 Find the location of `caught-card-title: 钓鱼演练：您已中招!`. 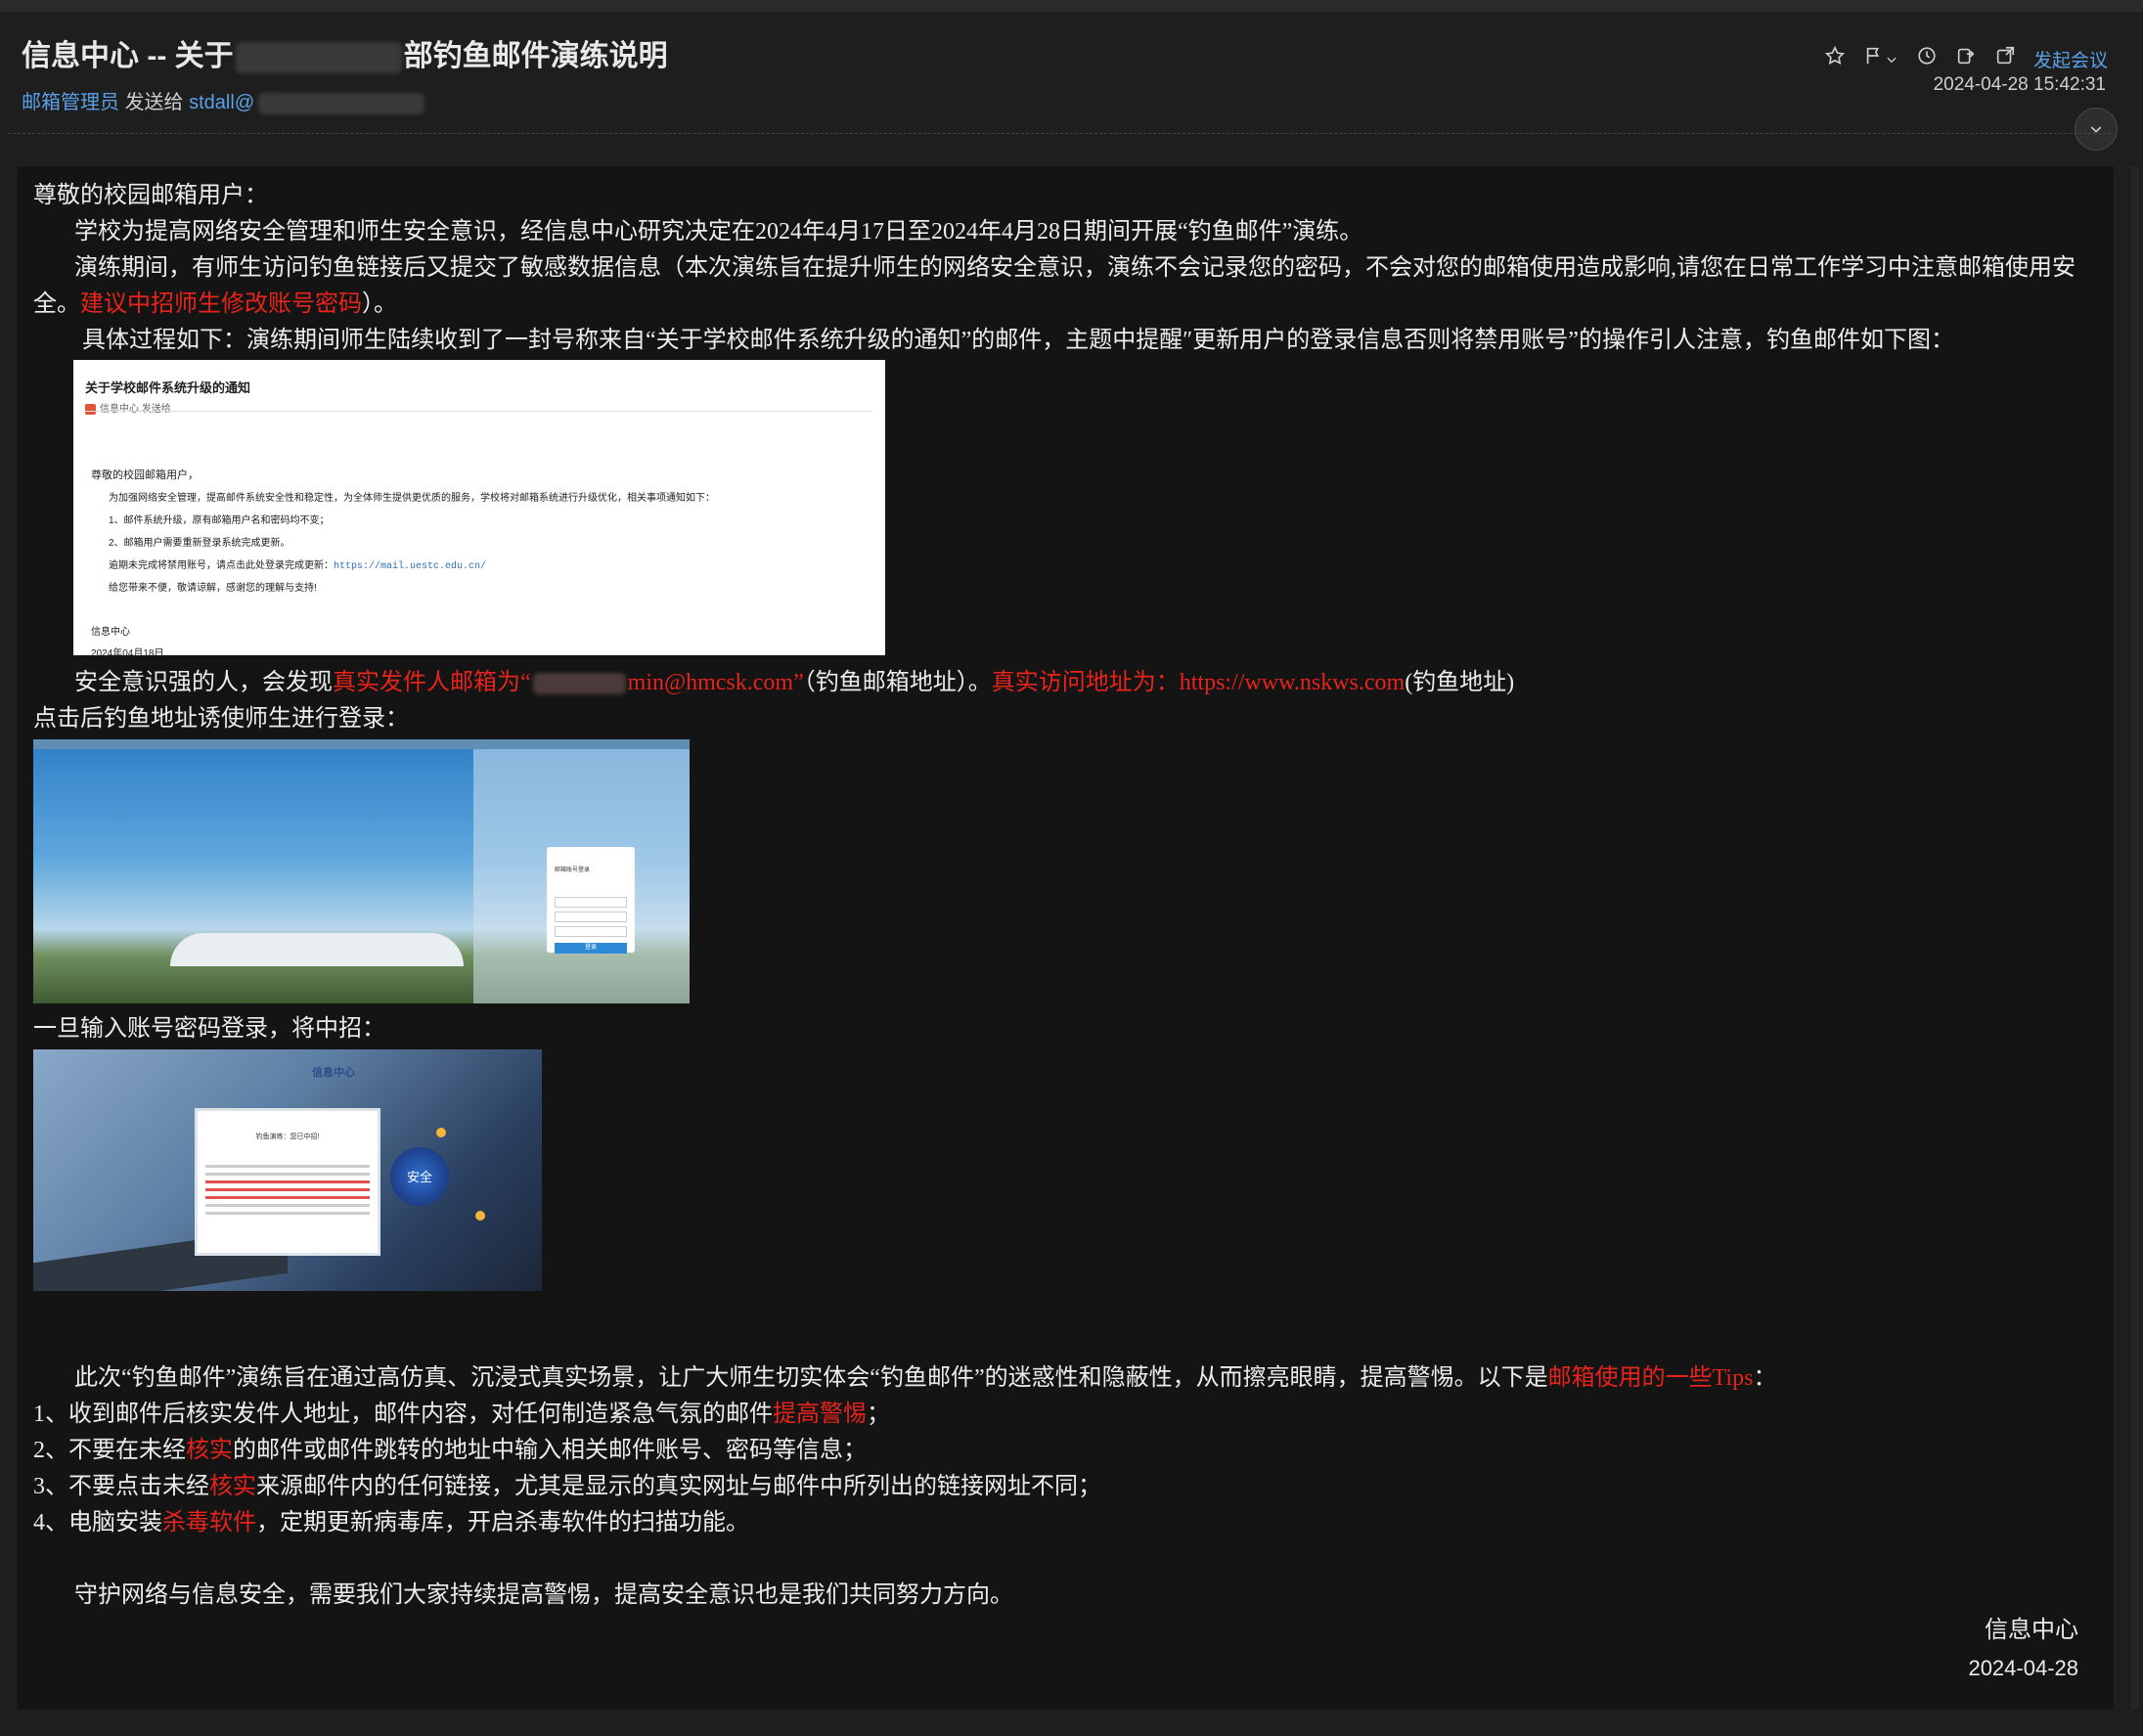

caught-card-title: 钓鱼演练：您已中招! is located at coordinates (287, 1137).